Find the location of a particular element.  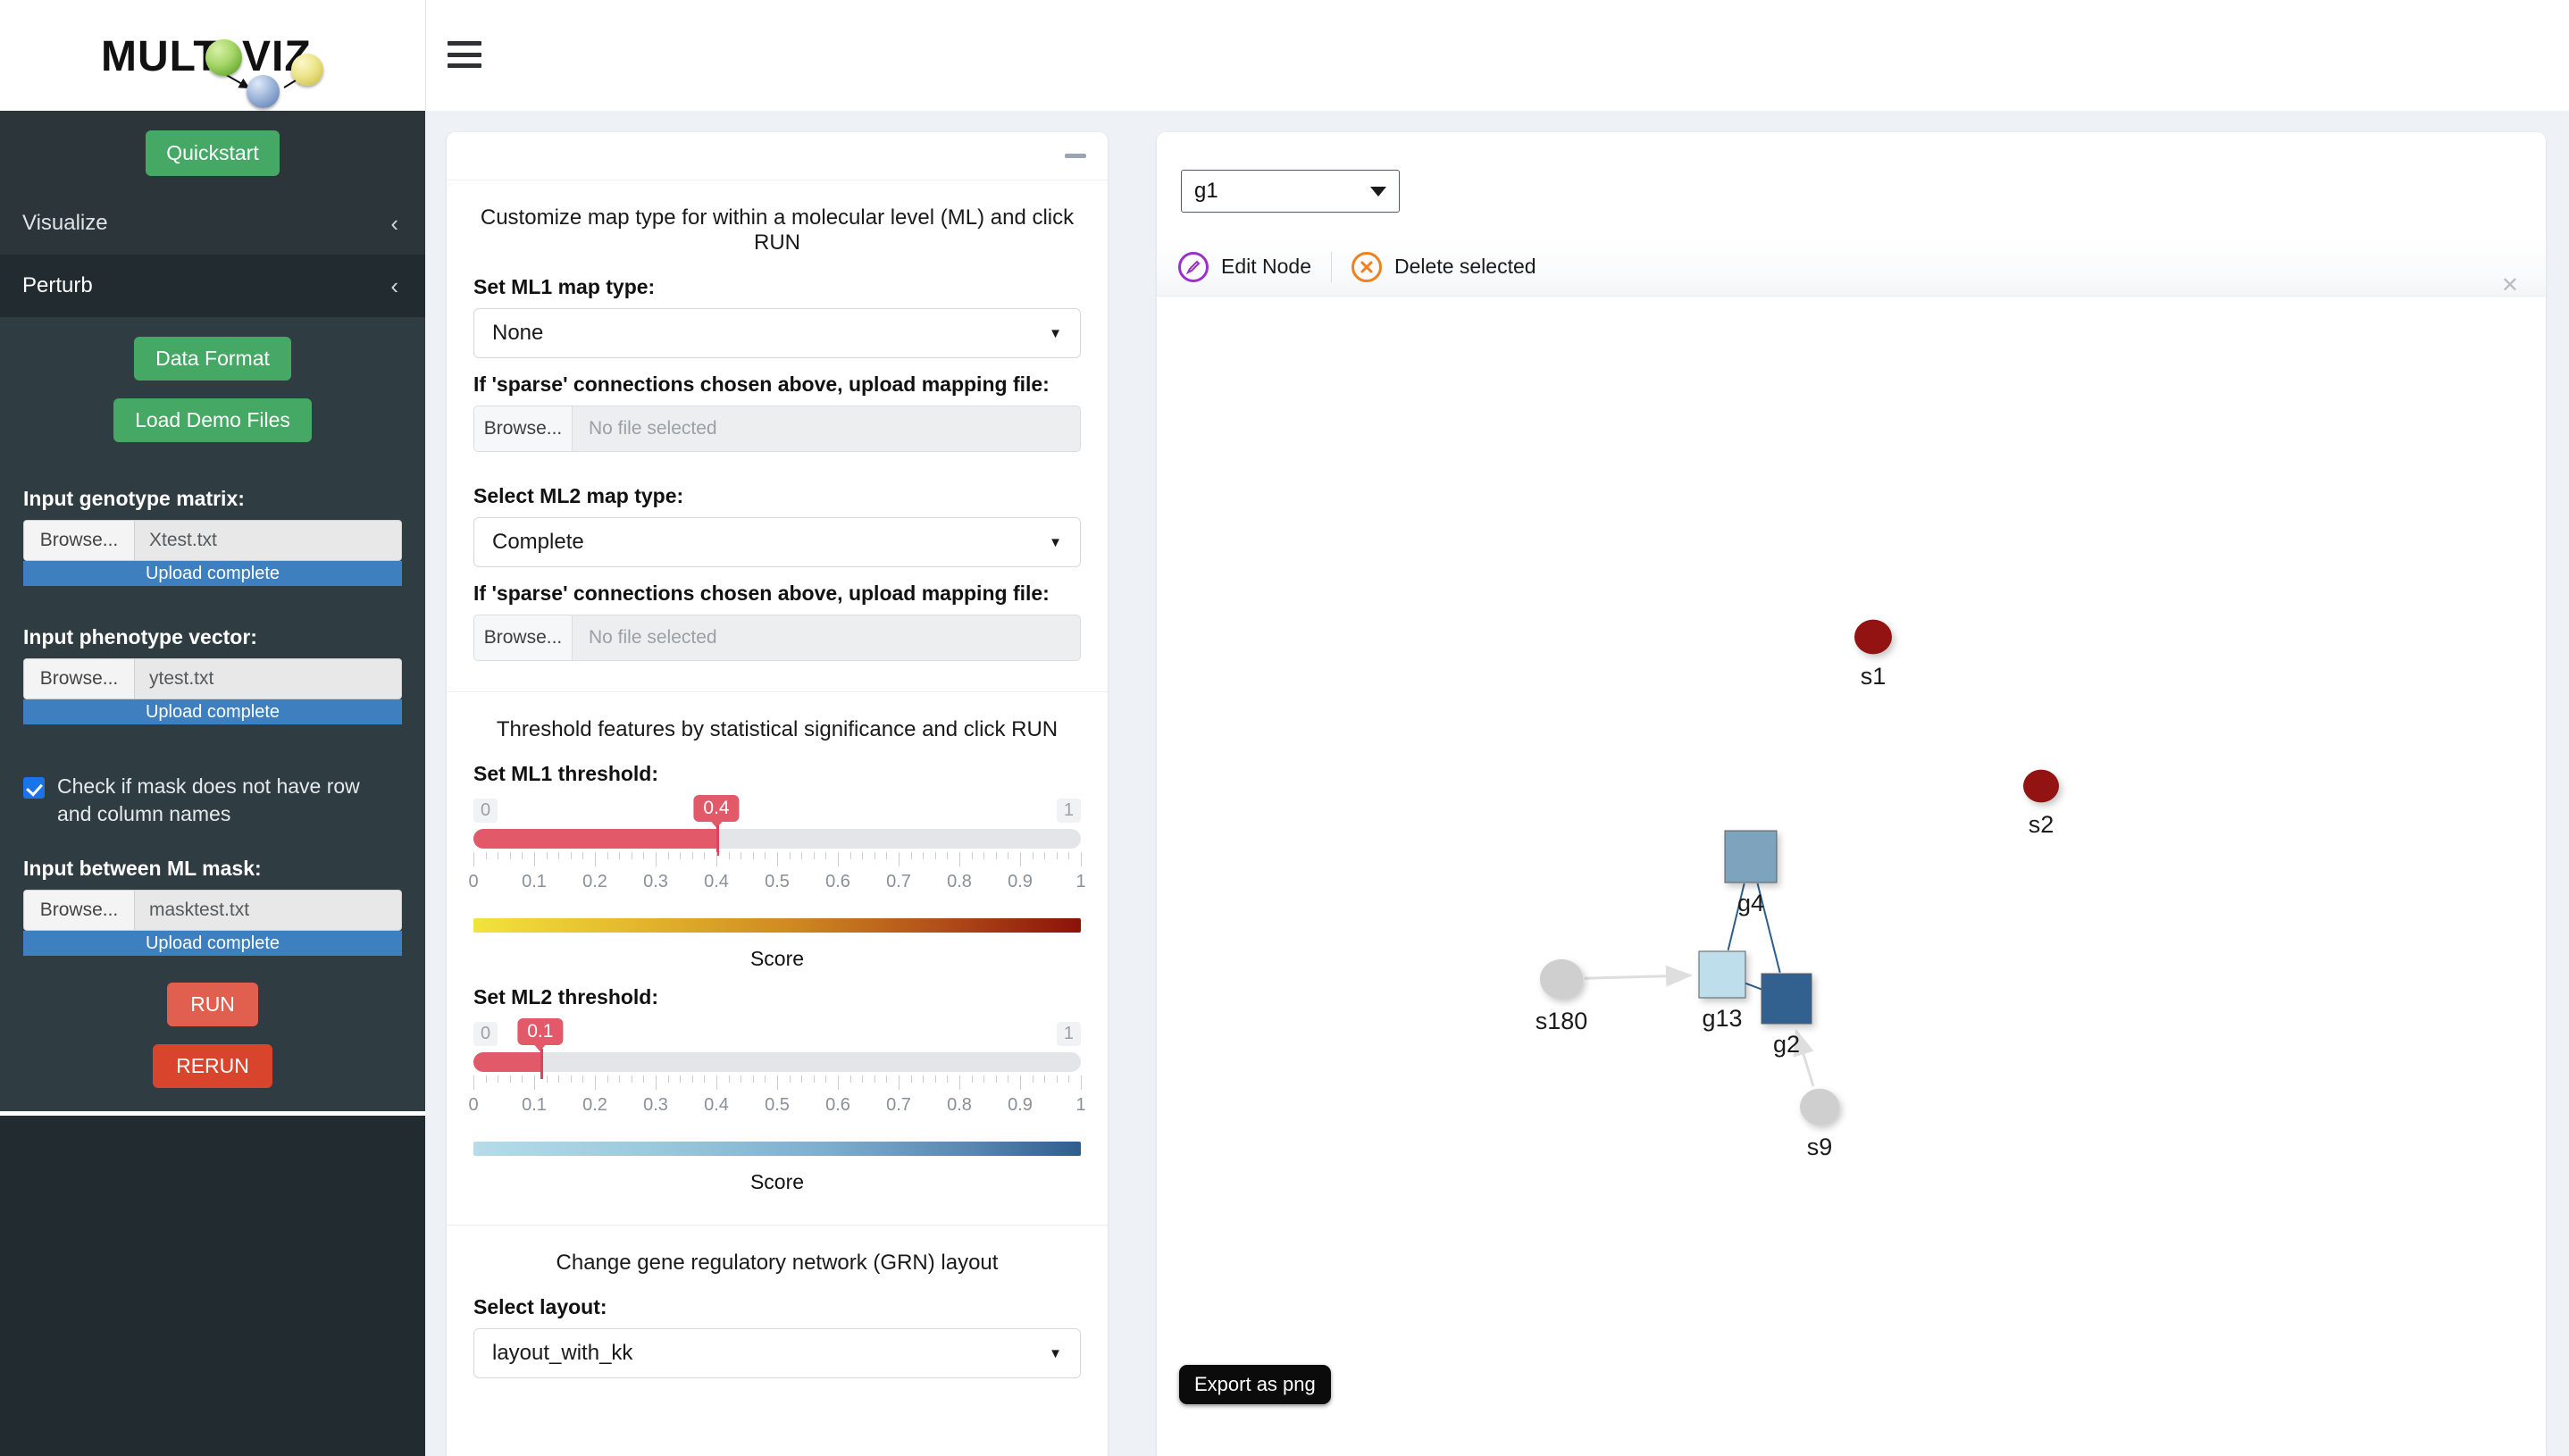

delete-selected-label: Delete selected is located at coordinates (1465, 266).